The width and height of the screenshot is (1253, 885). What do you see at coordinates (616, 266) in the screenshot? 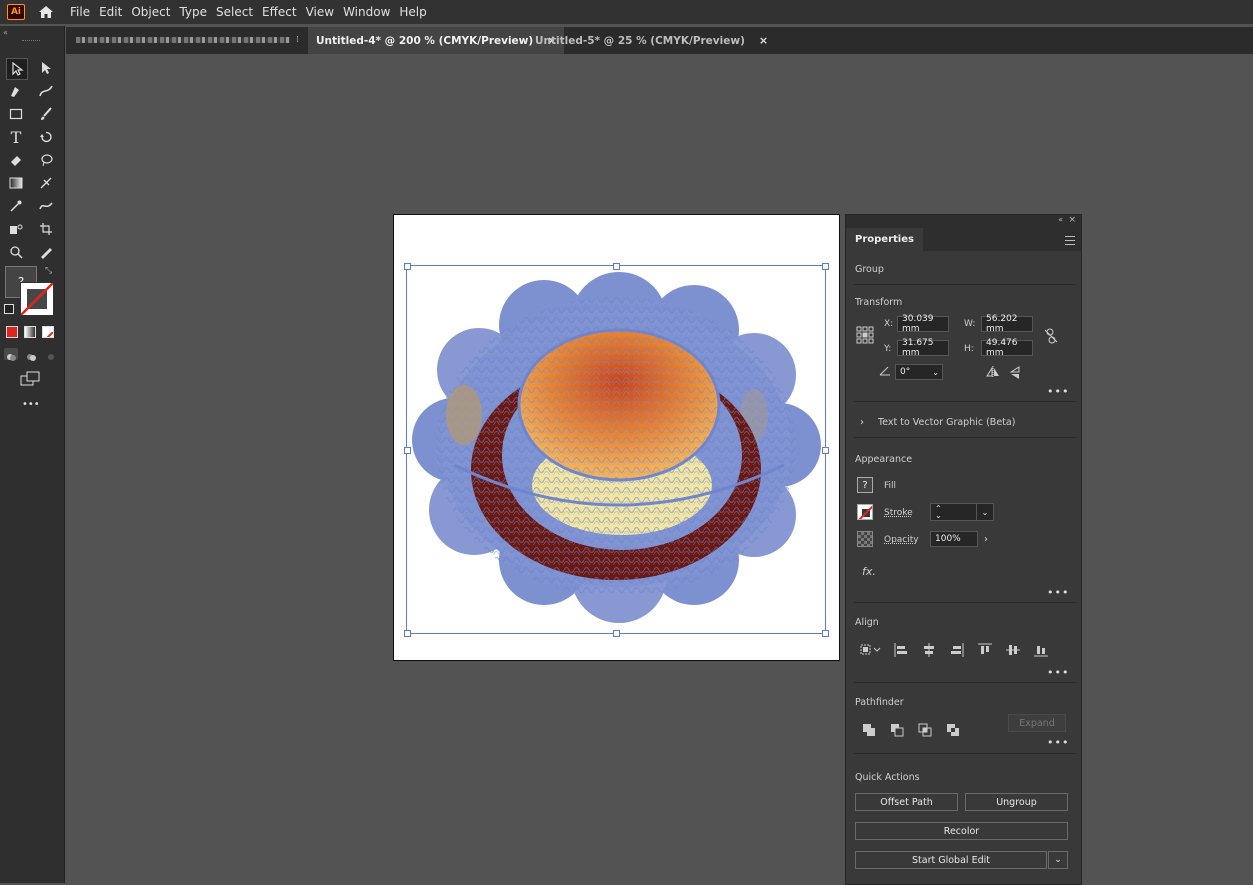
I see `handle-top-center` at bounding box center [616, 266].